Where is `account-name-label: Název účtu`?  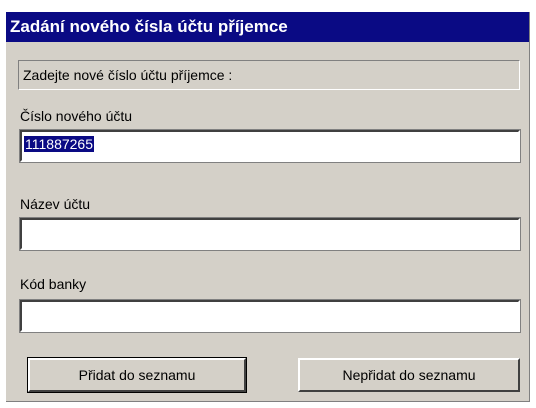 account-name-label: Název účtu is located at coordinates (55, 204).